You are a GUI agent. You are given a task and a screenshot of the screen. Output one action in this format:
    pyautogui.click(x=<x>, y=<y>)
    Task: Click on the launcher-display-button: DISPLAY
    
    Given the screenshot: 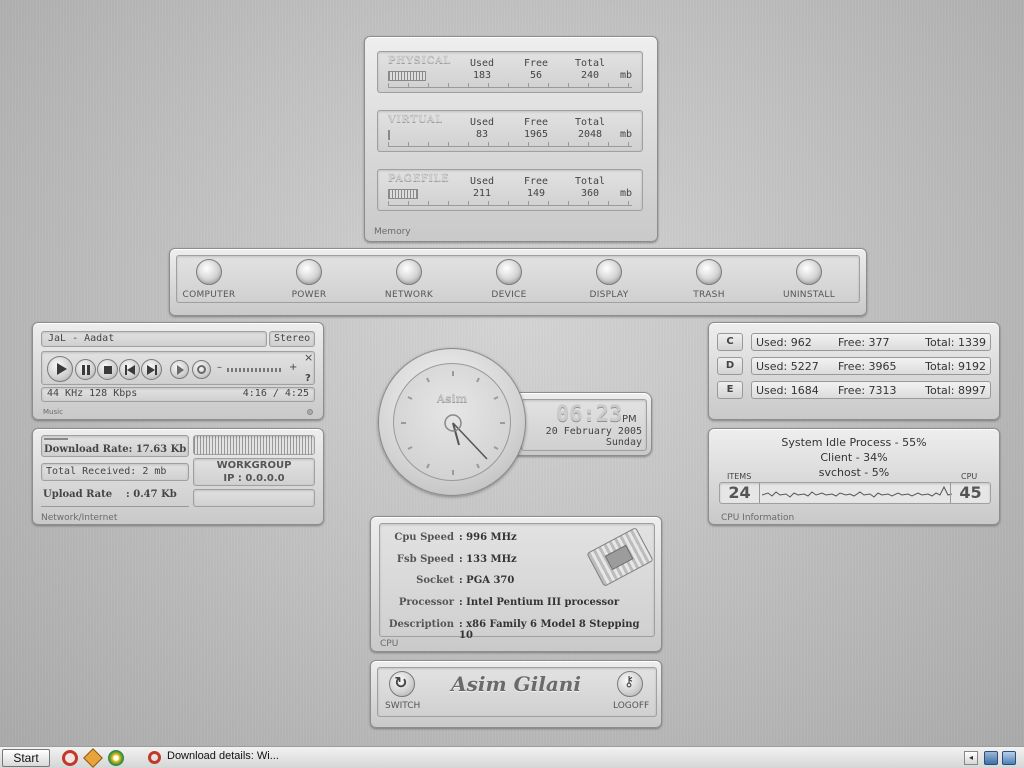 What is the action you would take?
    pyautogui.click(x=609, y=279)
    